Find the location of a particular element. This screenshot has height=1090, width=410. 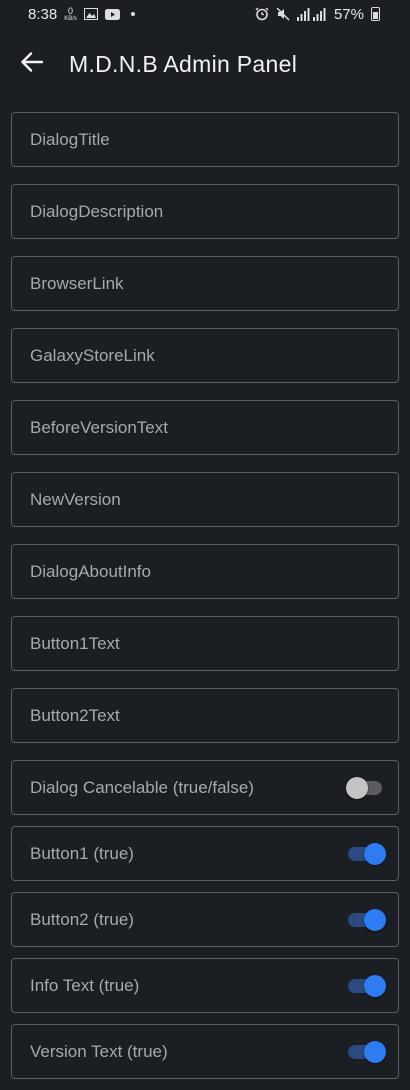

version-text-row: Version Text (true) is located at coordinates (205, 1051).